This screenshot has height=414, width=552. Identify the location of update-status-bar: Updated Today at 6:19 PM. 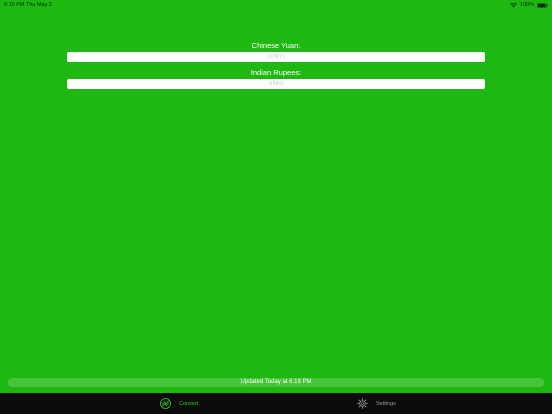
(276, 382).